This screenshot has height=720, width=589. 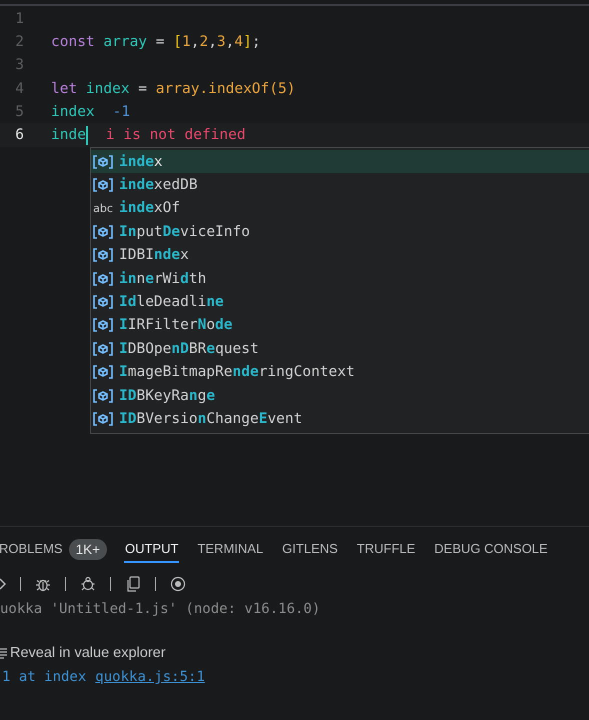 What do you see at coordinates (88, 653) in the screenshot?
I see `reveal-link: Reveal in value explorer` at bounding box center [88, 653].